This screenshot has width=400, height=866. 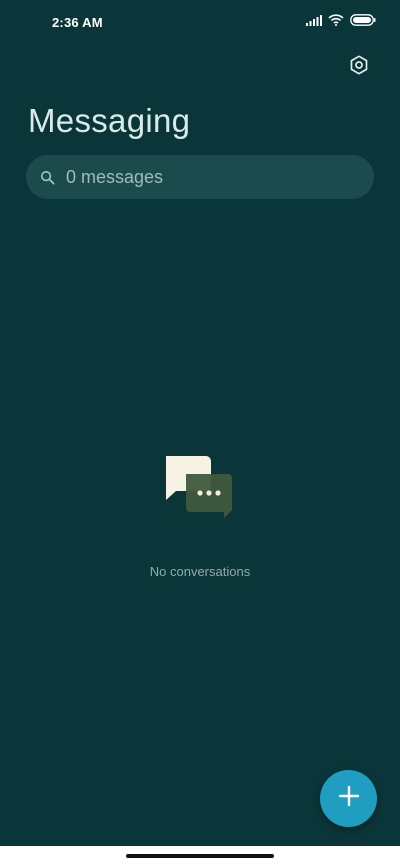 What do you see at coordinates (77, 22) in the screenshot?
I see `status-time: 2:36 AM` at bounding box center [77, 22].